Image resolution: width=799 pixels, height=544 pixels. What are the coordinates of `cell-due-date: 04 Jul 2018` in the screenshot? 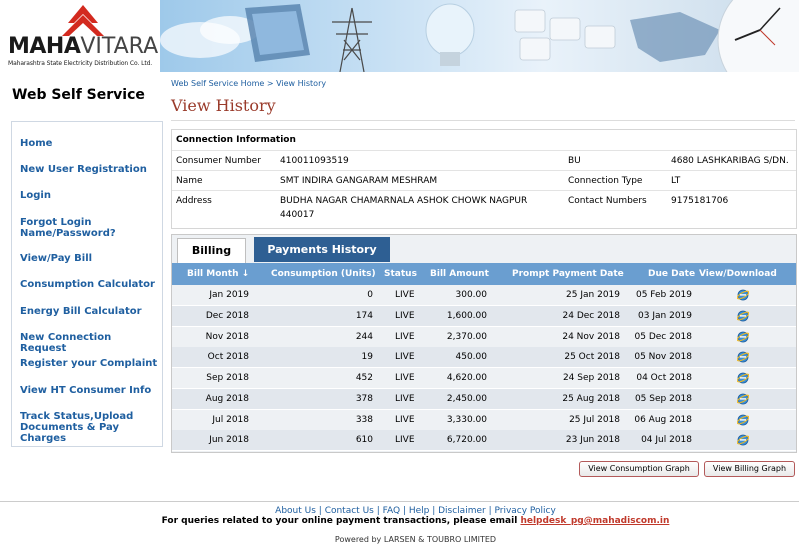 It's located at (666, 440).